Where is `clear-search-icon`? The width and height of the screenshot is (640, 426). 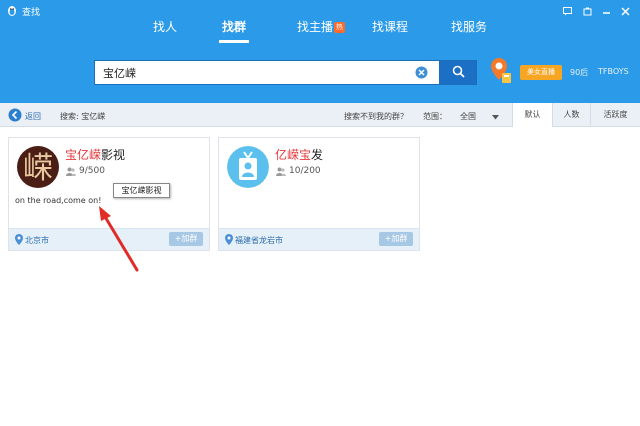
clear-search-icon is located at coordinates (421, 72).